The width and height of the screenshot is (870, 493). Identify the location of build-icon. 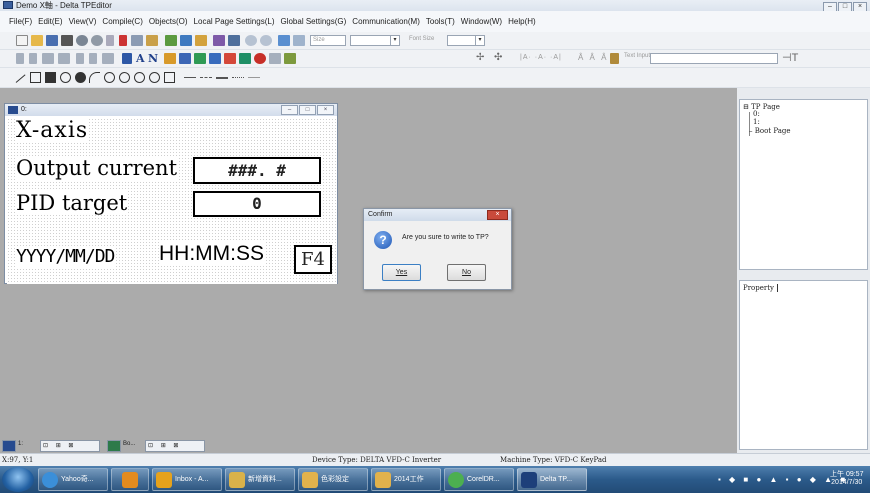
(234, 40).